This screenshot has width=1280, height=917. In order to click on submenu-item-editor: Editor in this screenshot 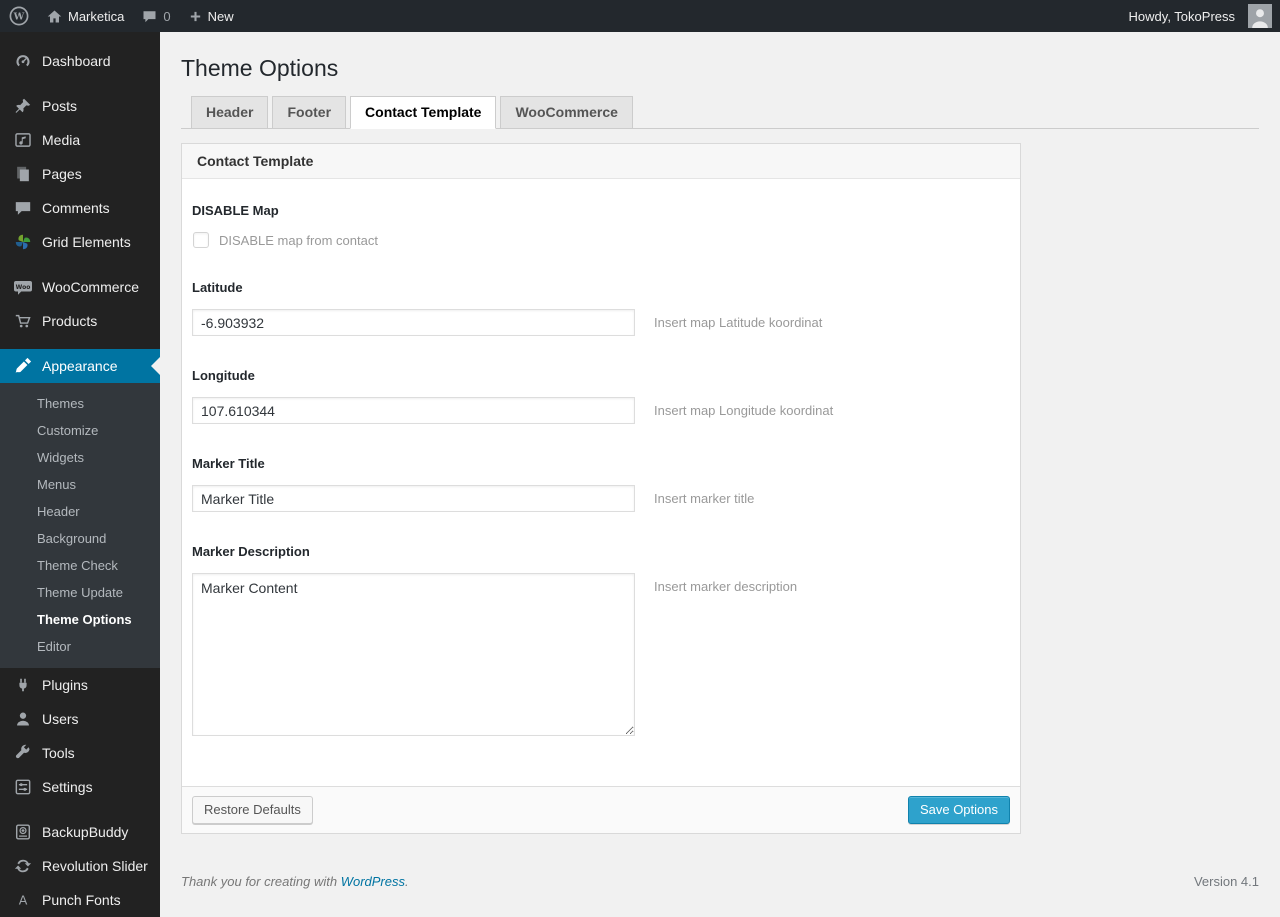, I will do `click(80, 646)`.